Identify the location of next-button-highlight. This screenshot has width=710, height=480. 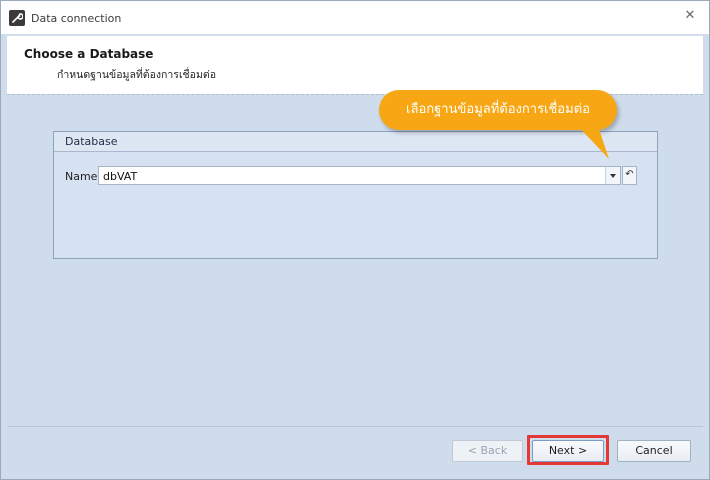
(568, 450).